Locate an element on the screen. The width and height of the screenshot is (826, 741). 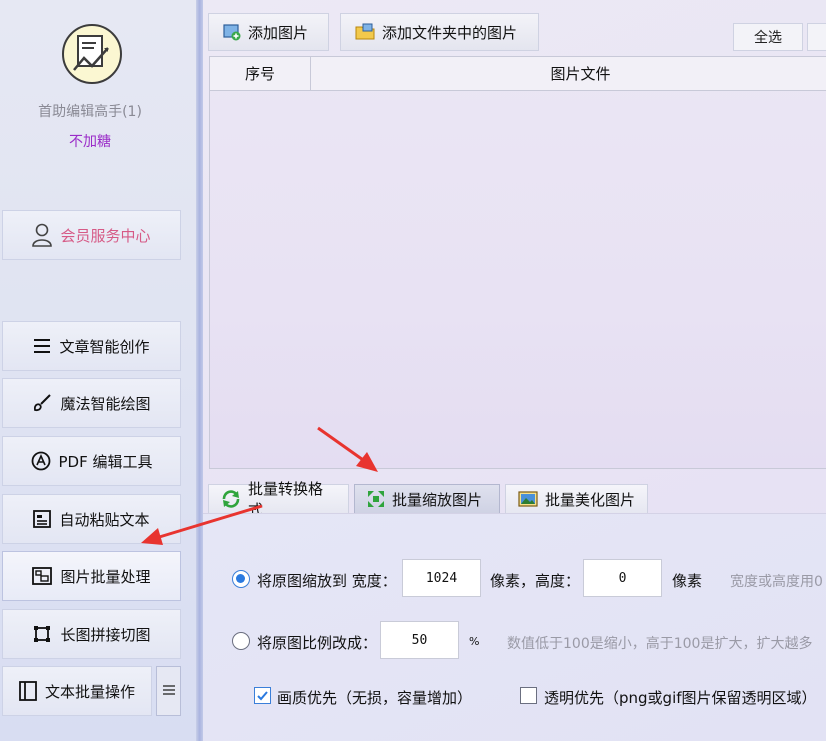
tab-label: 批量美化图片 is located at coordinates (590, 499).